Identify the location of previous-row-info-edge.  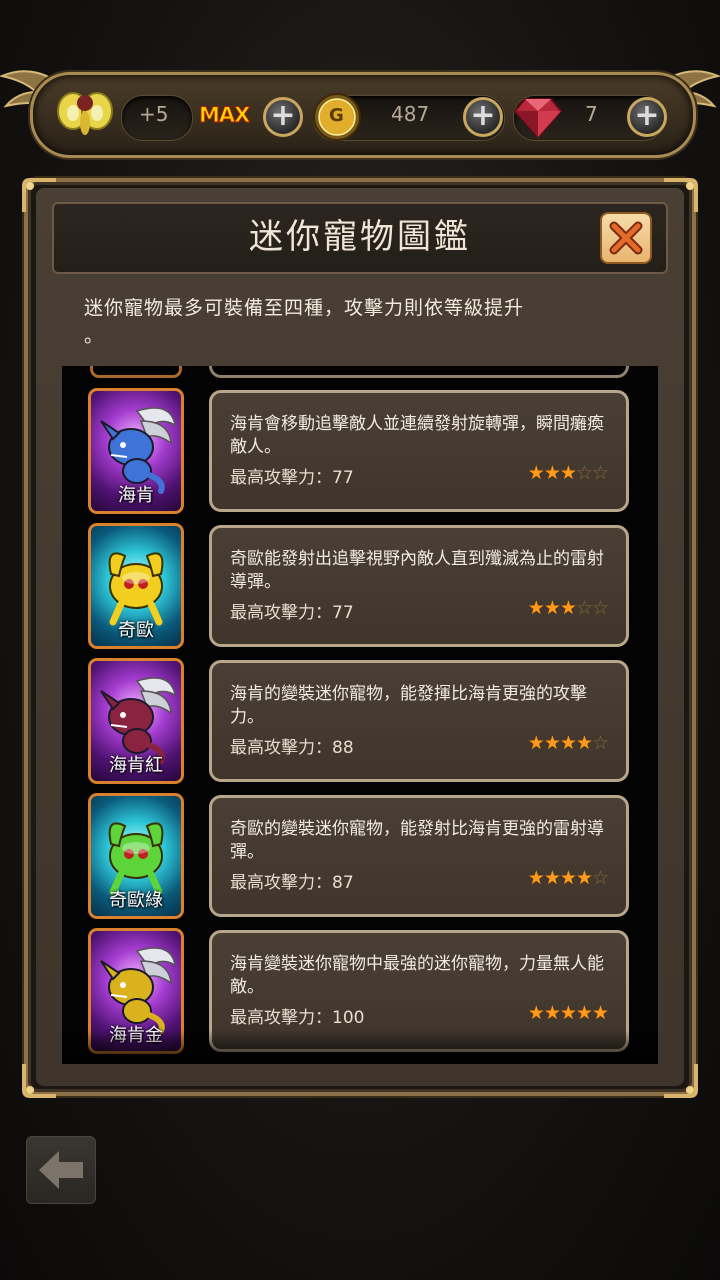
(419, 372).